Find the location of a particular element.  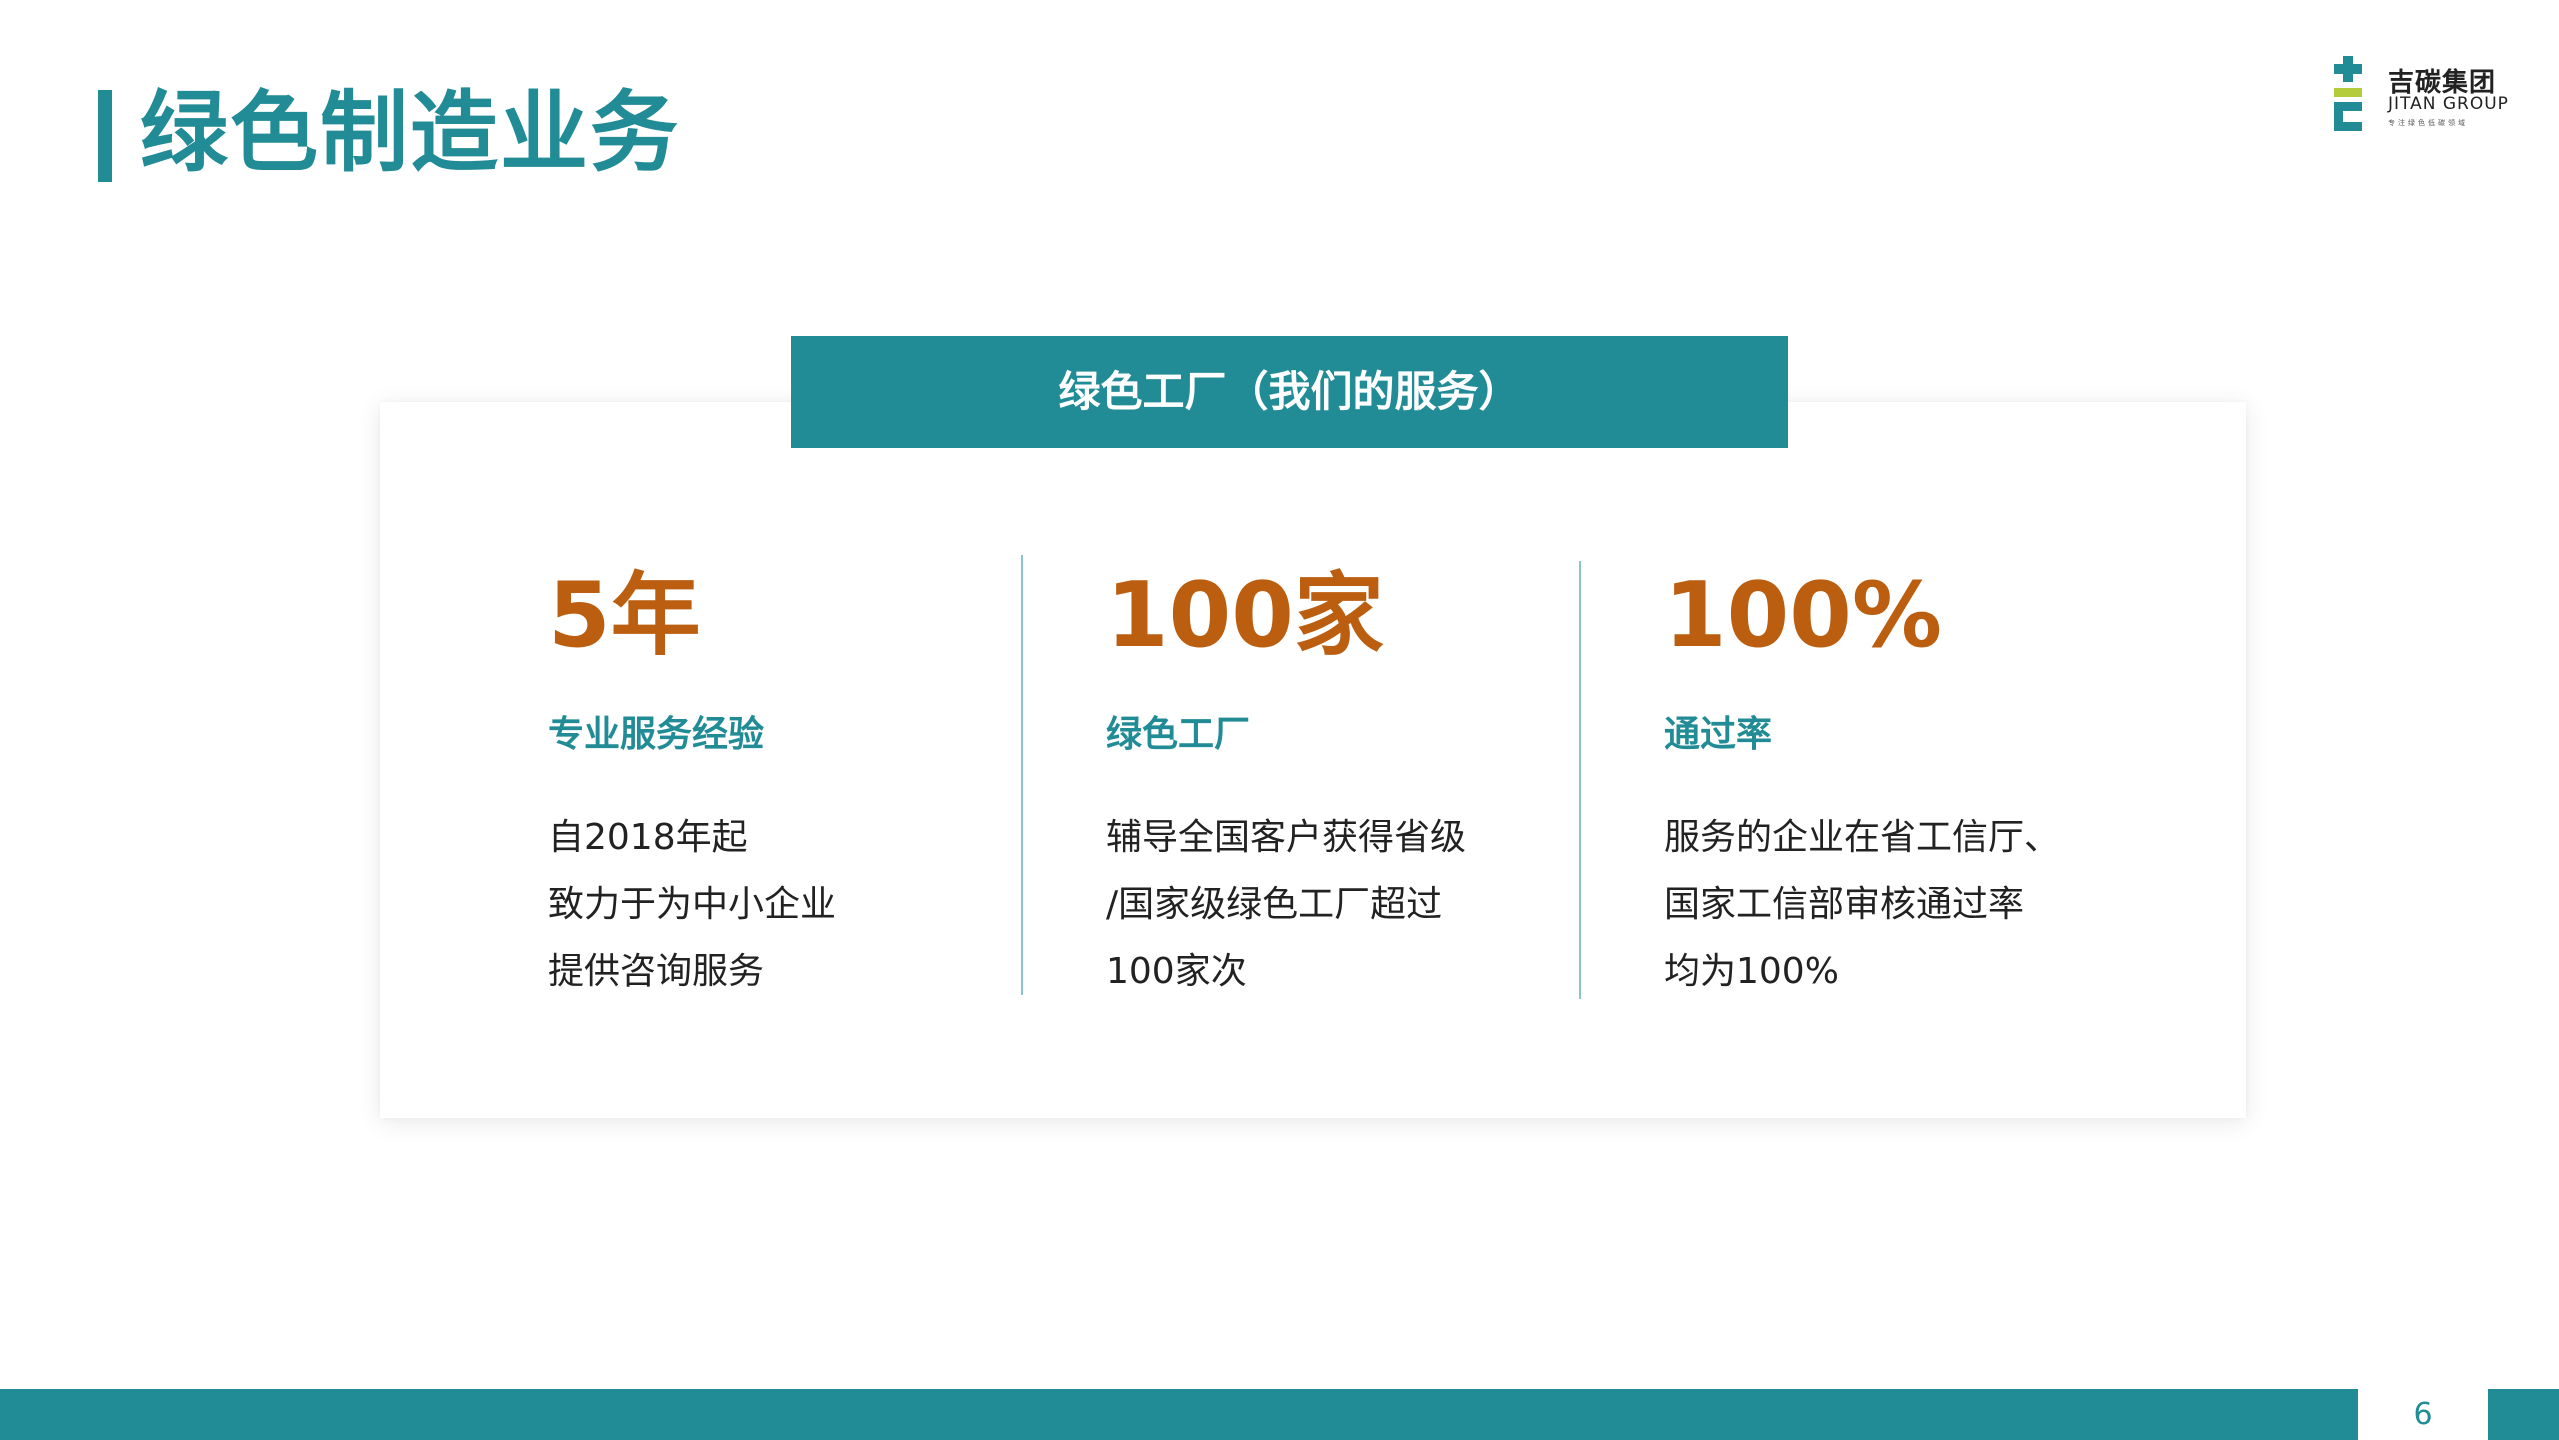

stat-value: 100% is located at coordinates (1803, 615).